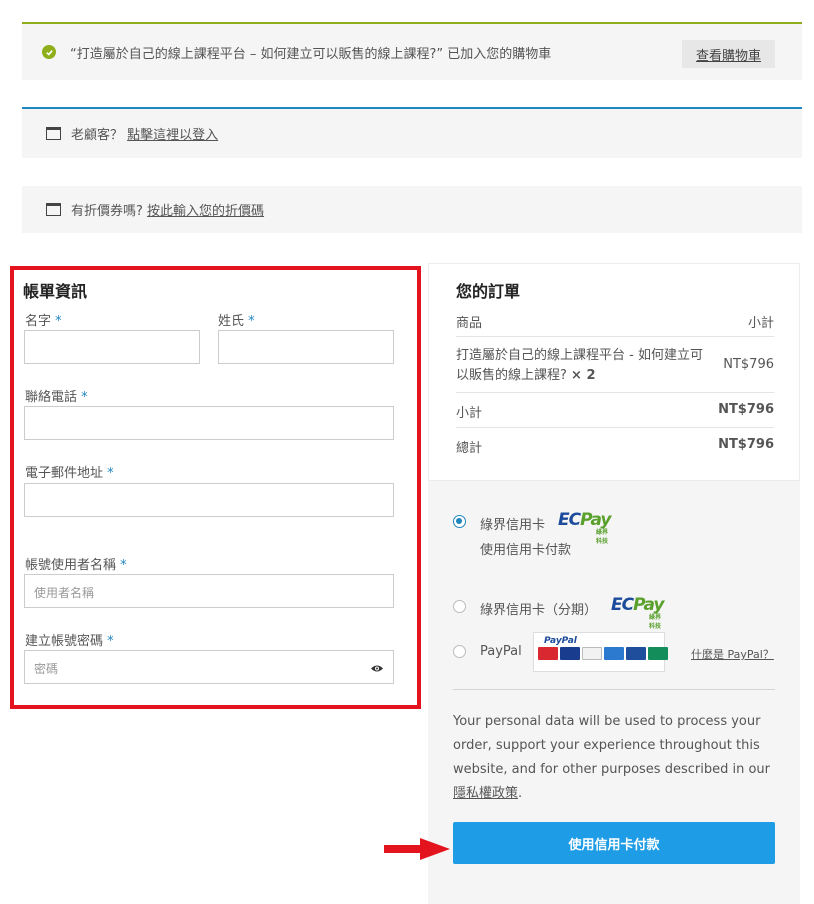 The height and width of the screenshot is (904, 814). I want to click on visa-icon, so click(570, 653).